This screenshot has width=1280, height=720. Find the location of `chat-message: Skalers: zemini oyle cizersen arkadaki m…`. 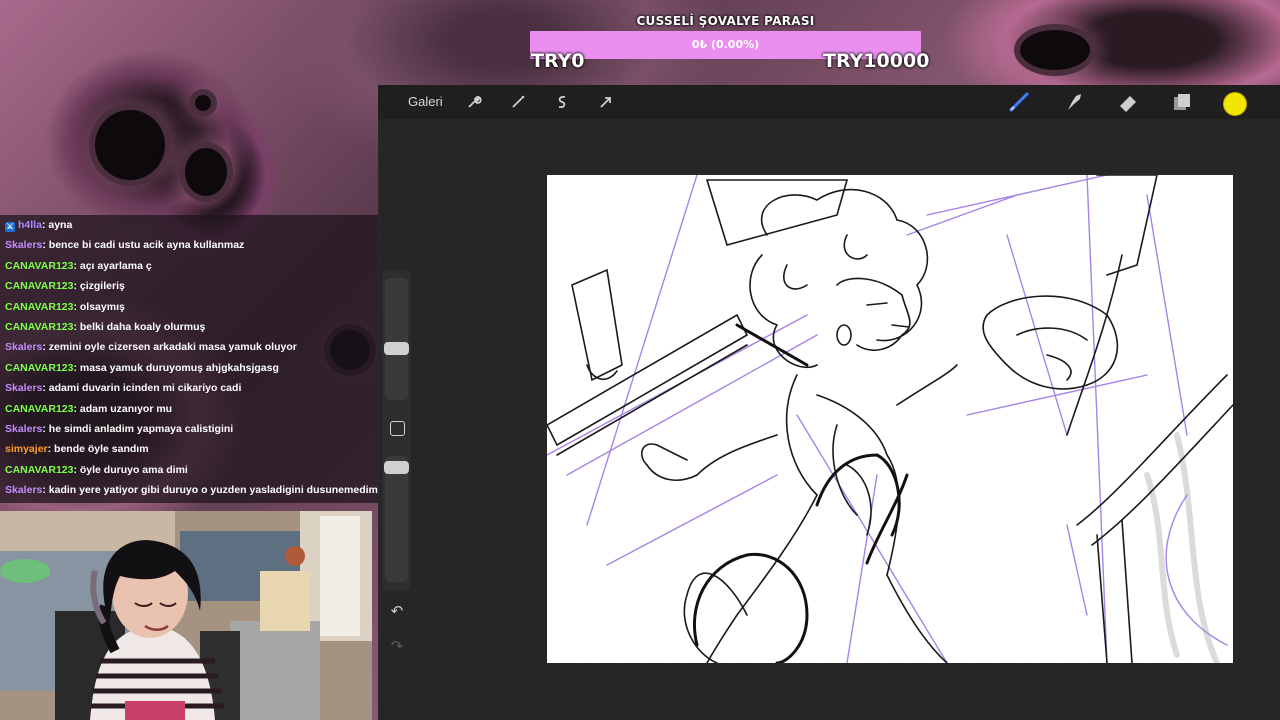

chat-message: Skalers: zemini oyle cizersen arkadaki m… is located at coordinates (189, 347).